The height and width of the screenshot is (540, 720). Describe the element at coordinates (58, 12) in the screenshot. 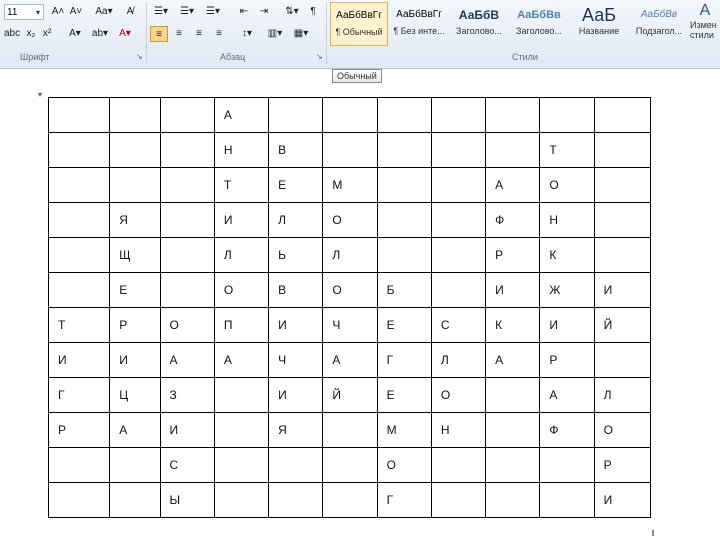

I see `grow-font-button: A˄` at that location.